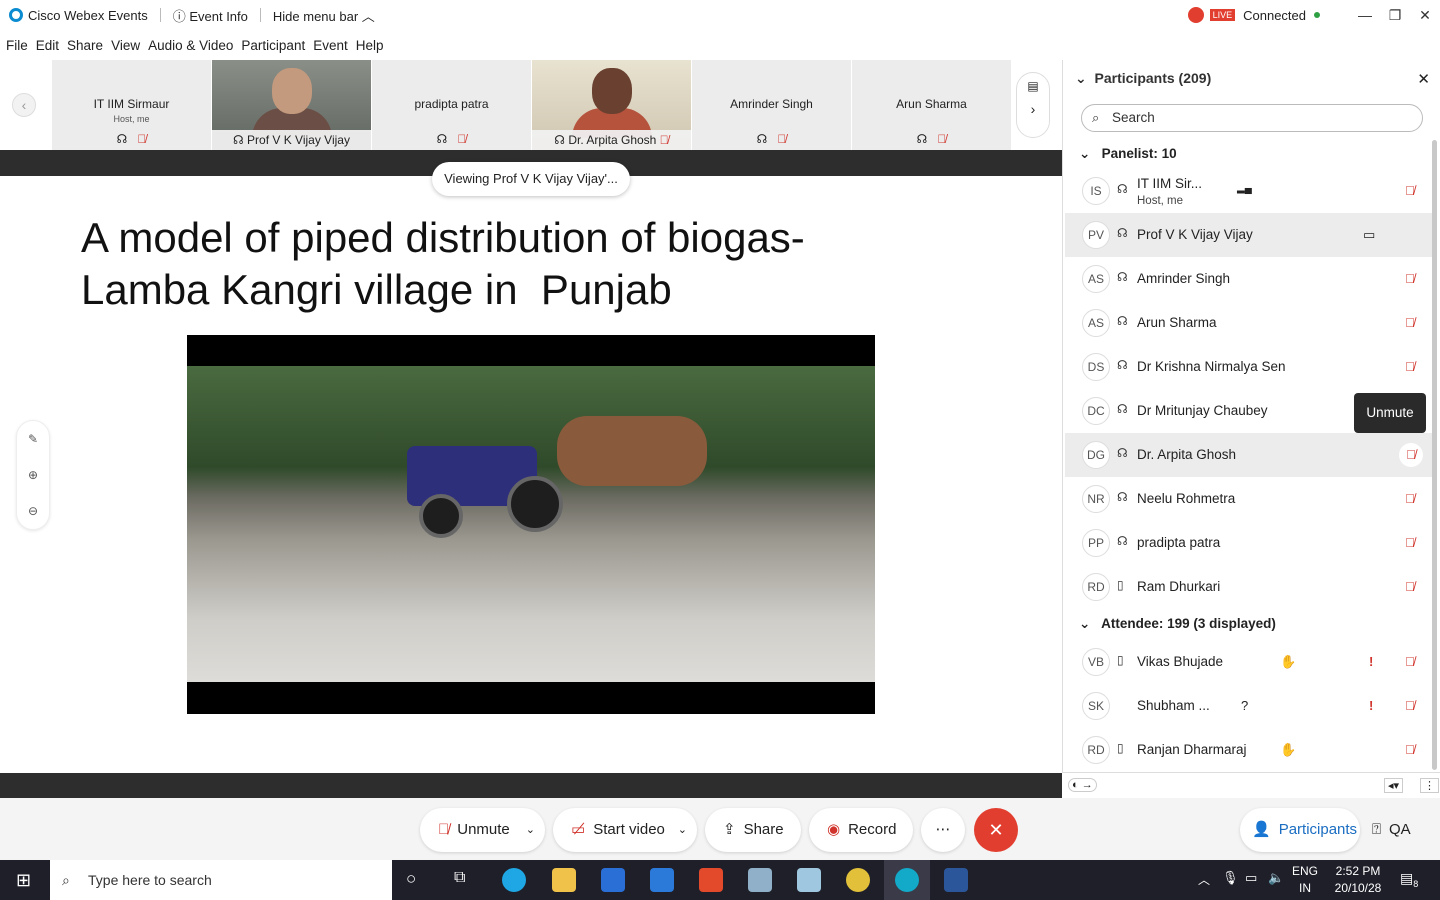 The image size is (1440, 900). I want to click on zoom-out-icon: ⊖, so click(33, 511).